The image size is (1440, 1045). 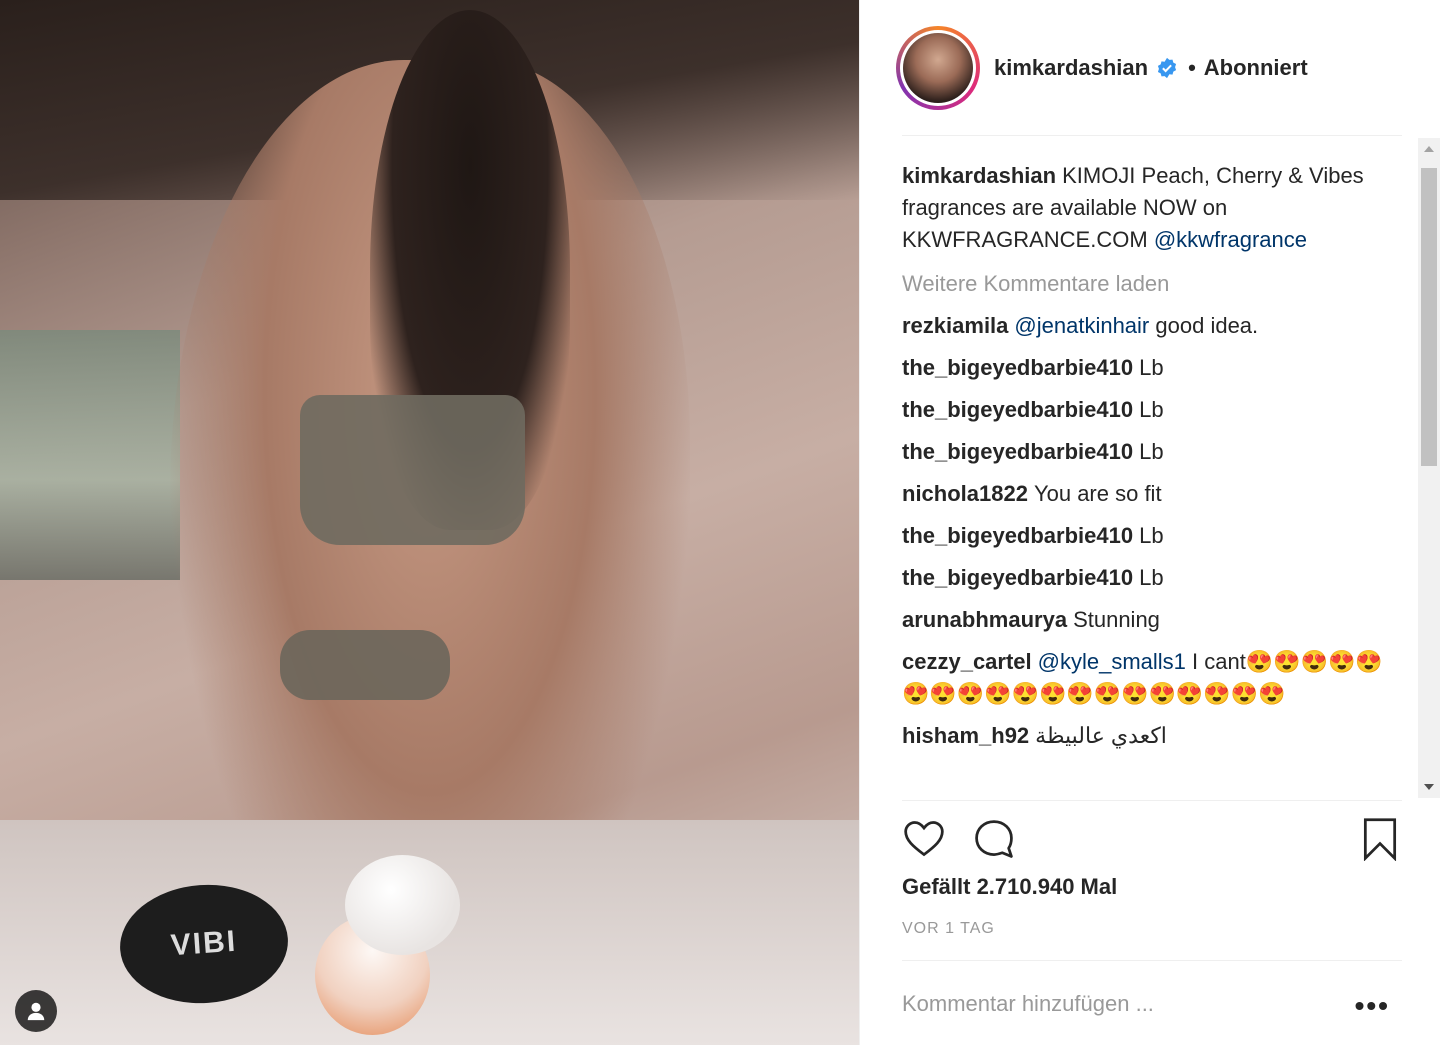 What do you see at coordinates (1429, 787) in the screenshot?
I see `scroll-down-arrow-icon` at bounding box center [1429, 787].